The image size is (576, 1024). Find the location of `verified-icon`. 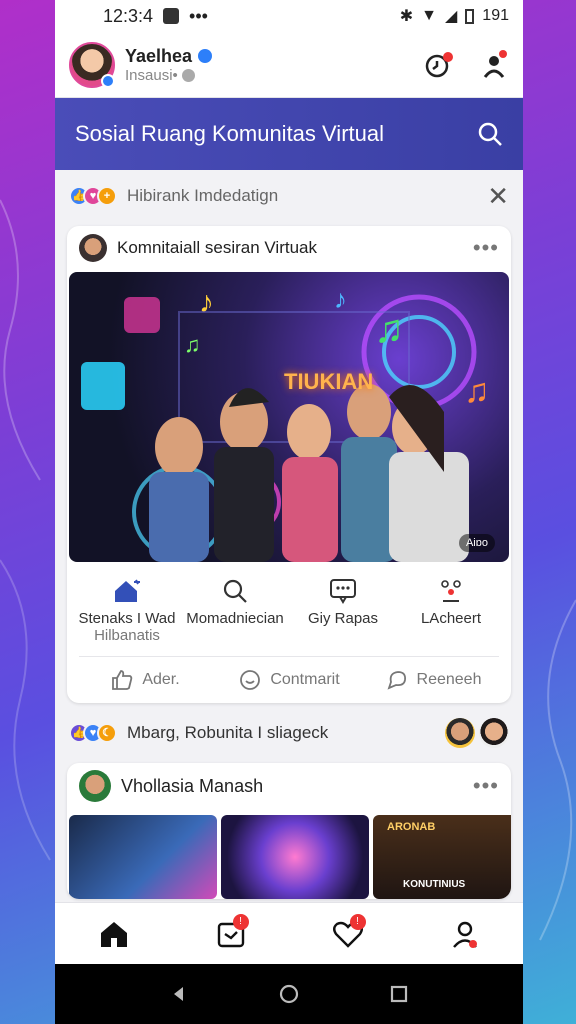

verified-icon is located at coordinates (108, 80).